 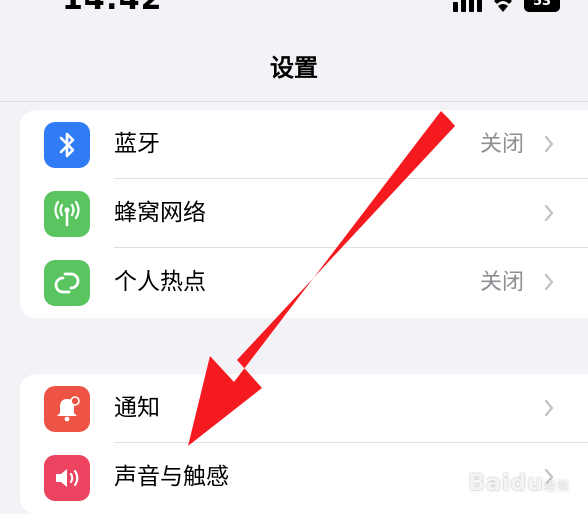 What do you see at coordinates (67, 478) in the screenshot?
I see `speaker-icon` at bounding box center [67, 478].